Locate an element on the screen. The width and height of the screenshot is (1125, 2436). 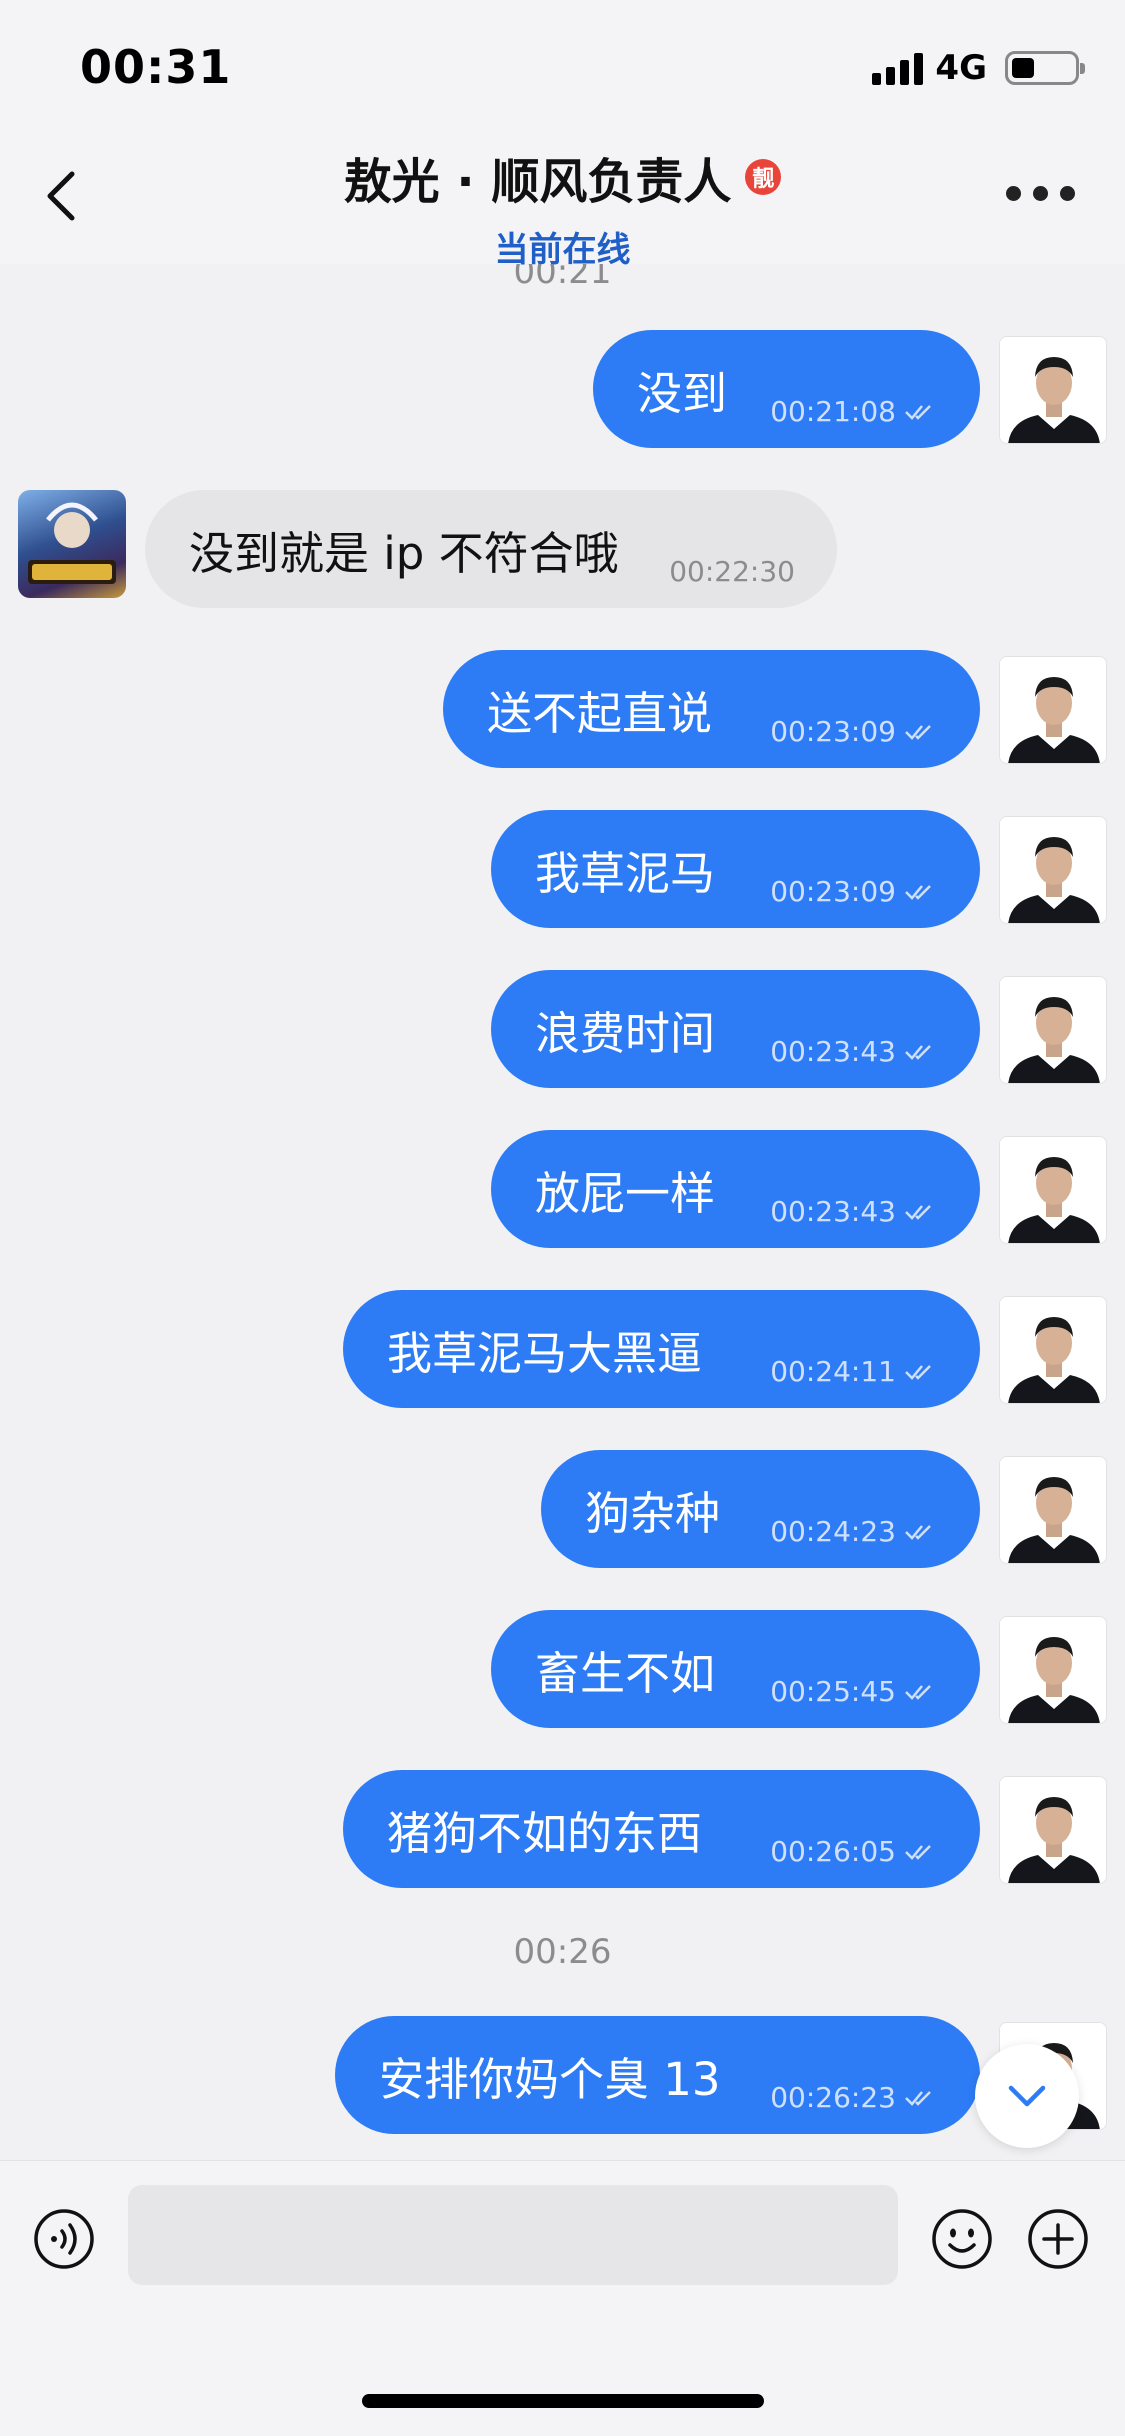
title-block: 敖光 · 顺风负责人 靓 当前在线 is located at coordinates (562, 206).